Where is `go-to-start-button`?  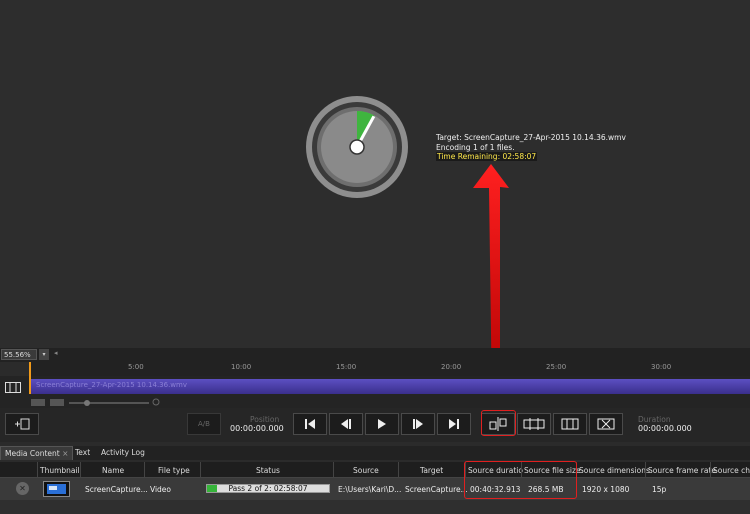
go-to-start-button is located at coordinates (310, 424).